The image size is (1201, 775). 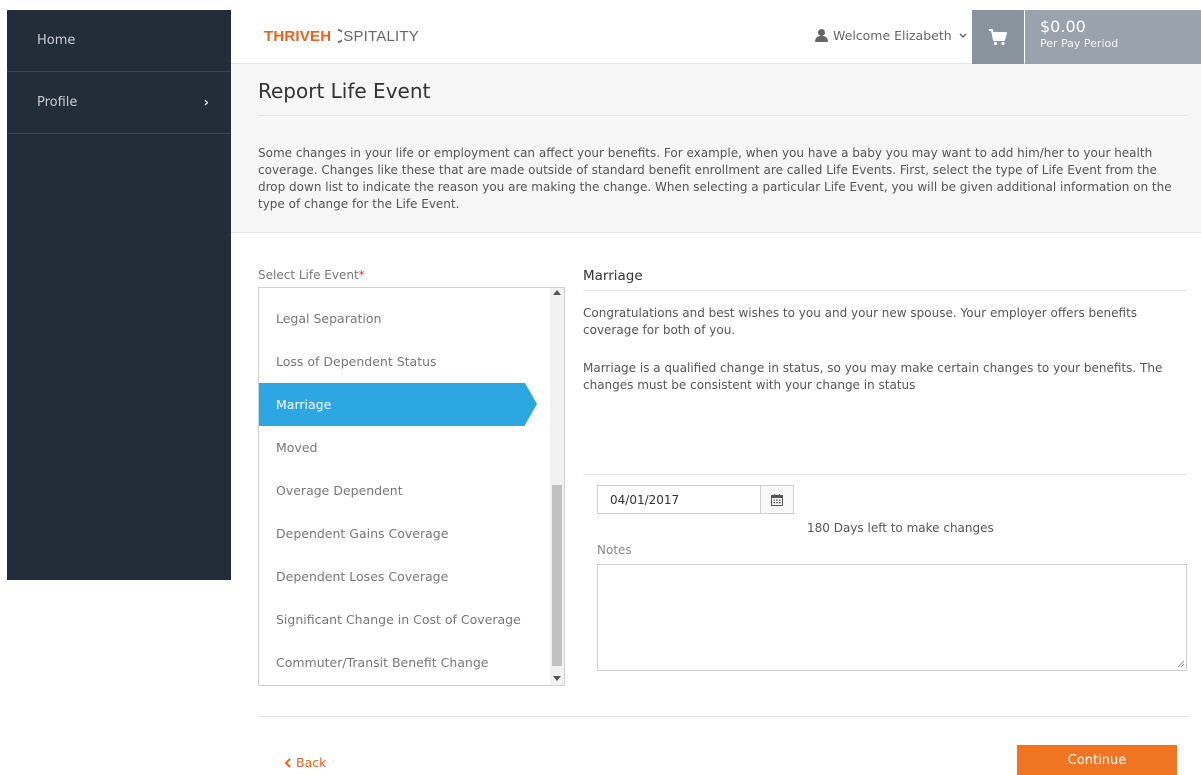 I want to click on event-date-field, so click(x=695, y=499).